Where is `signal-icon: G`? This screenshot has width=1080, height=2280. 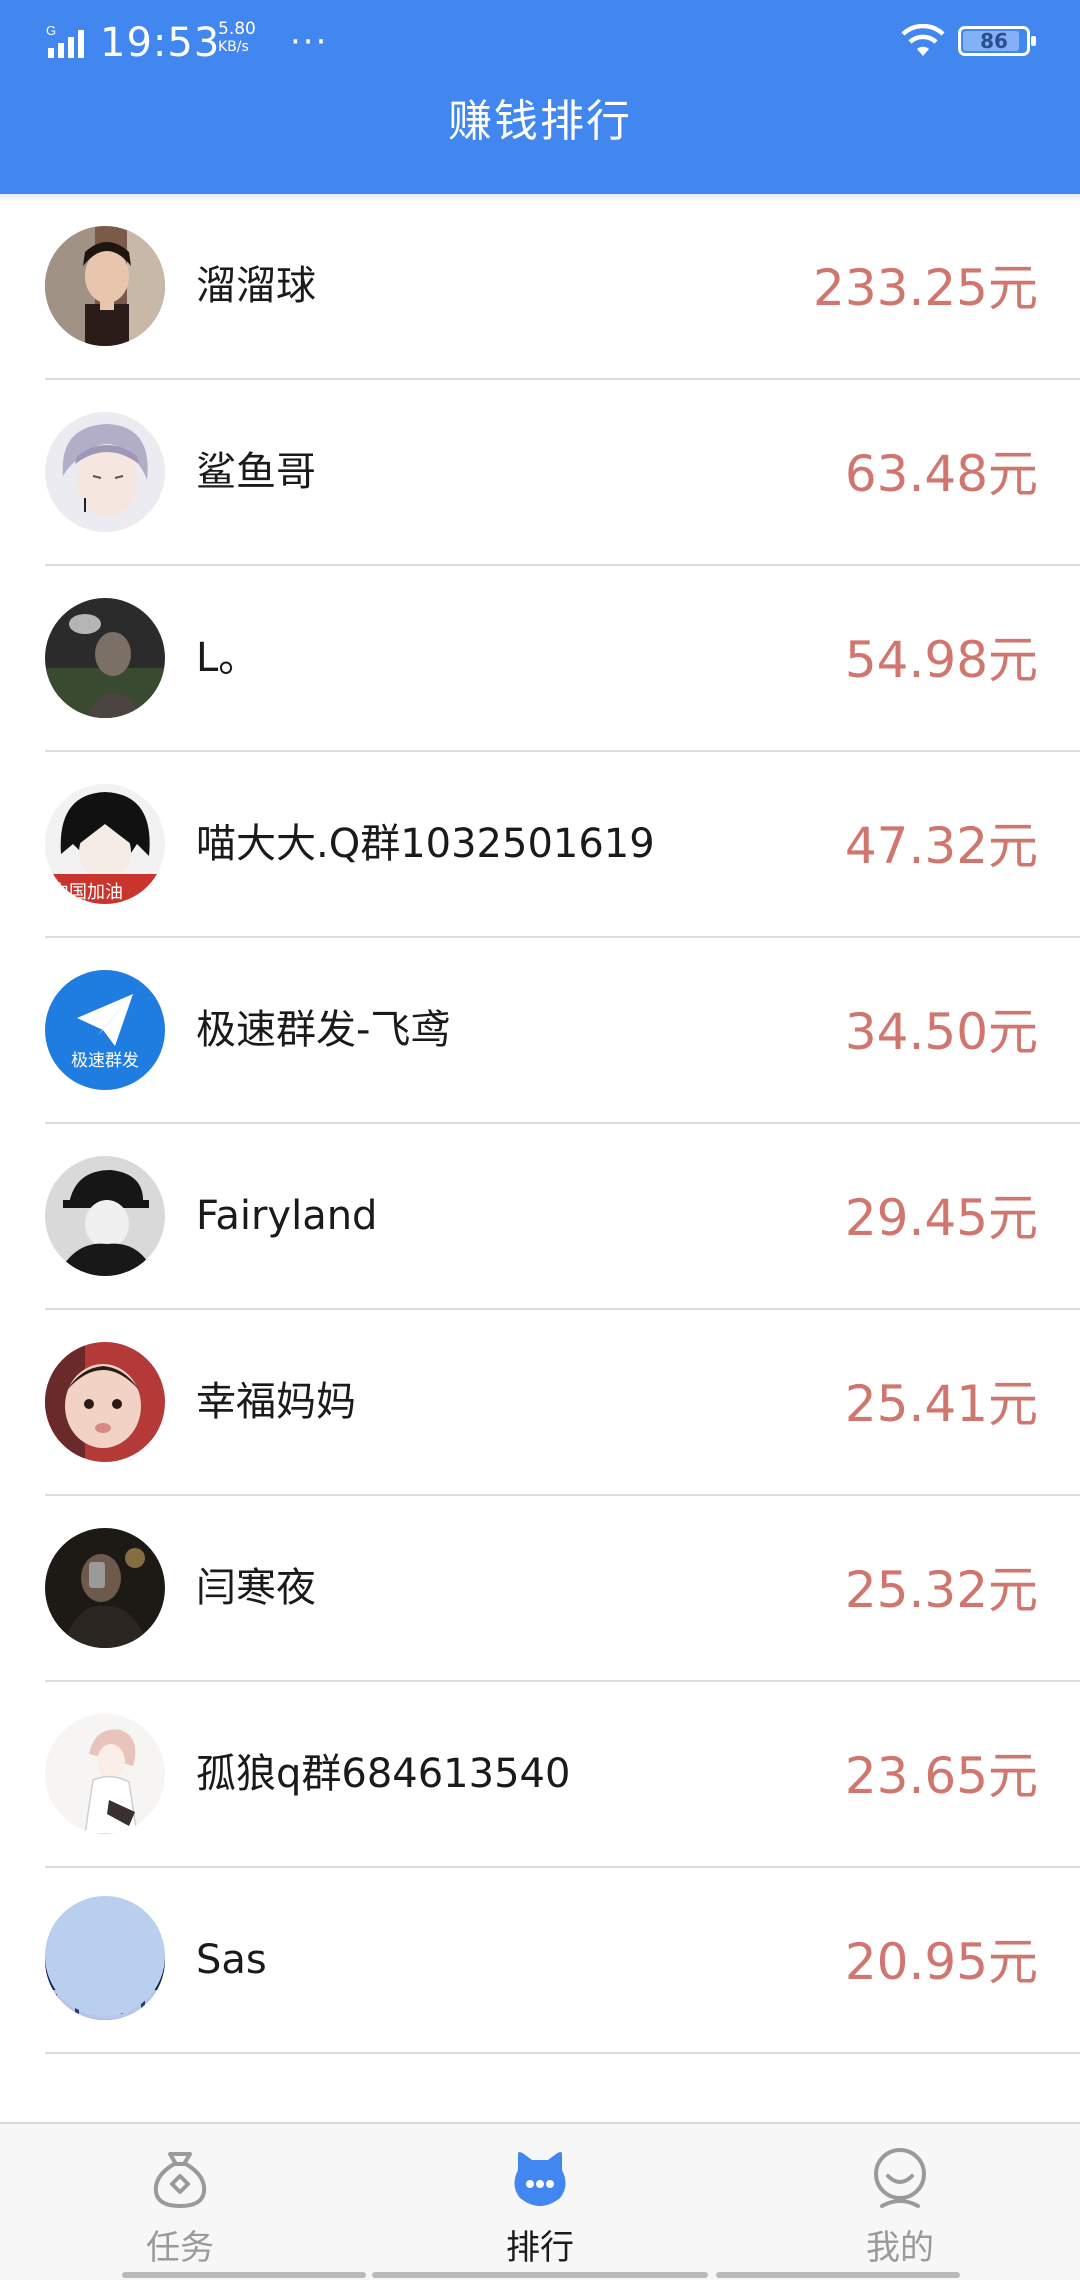 signal-icon: G is located at coordinates (65, 40).